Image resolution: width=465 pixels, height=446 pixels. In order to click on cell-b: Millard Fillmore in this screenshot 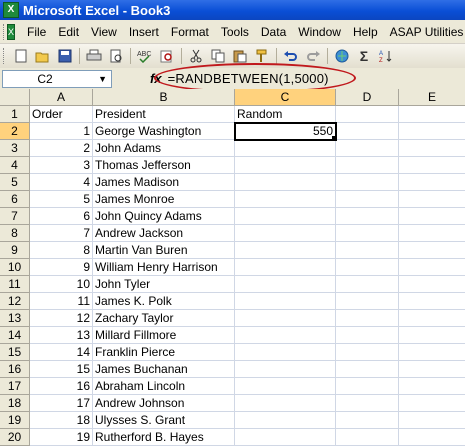, I will do `click(164, 335)`.